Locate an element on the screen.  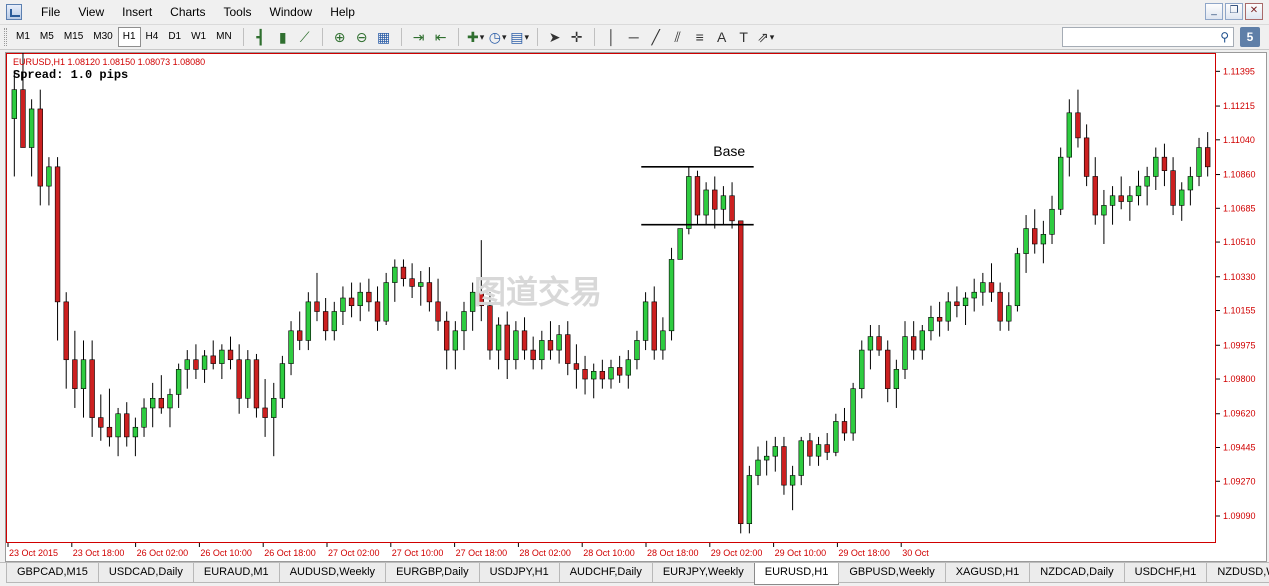
tile-windows-icon: ▦ is located at coordinates (384, 37).